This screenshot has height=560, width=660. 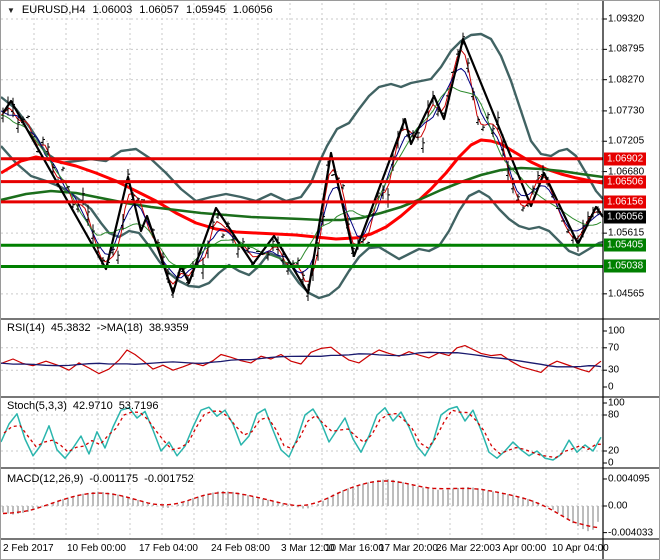 I want to click on price-tick-label: 1.04565, so click(x=626, y=294).